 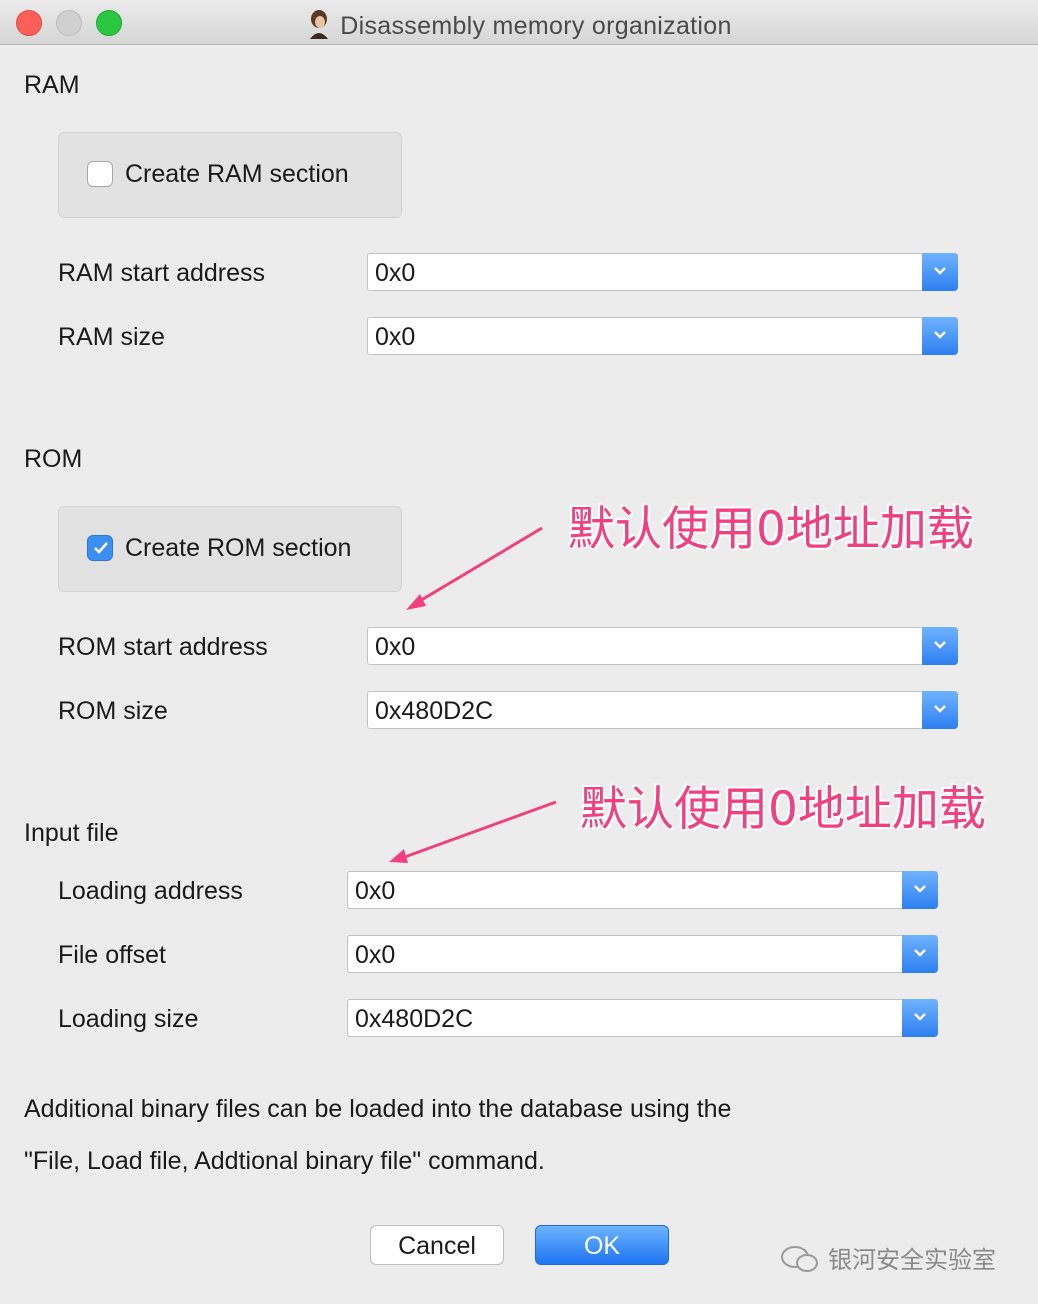 I want to click on watermark-text: 银河安全实验室, so click(x=912, y=1260).